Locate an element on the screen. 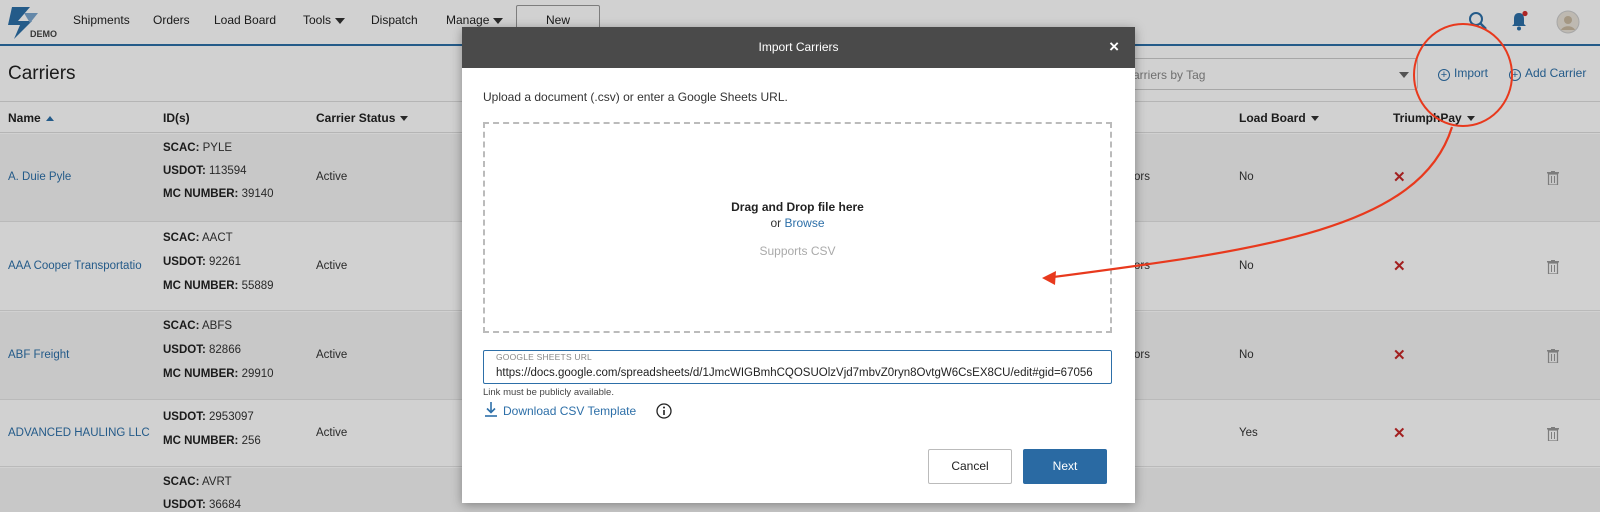  cancel-button: Cancel is located at coordinates (970, 466).